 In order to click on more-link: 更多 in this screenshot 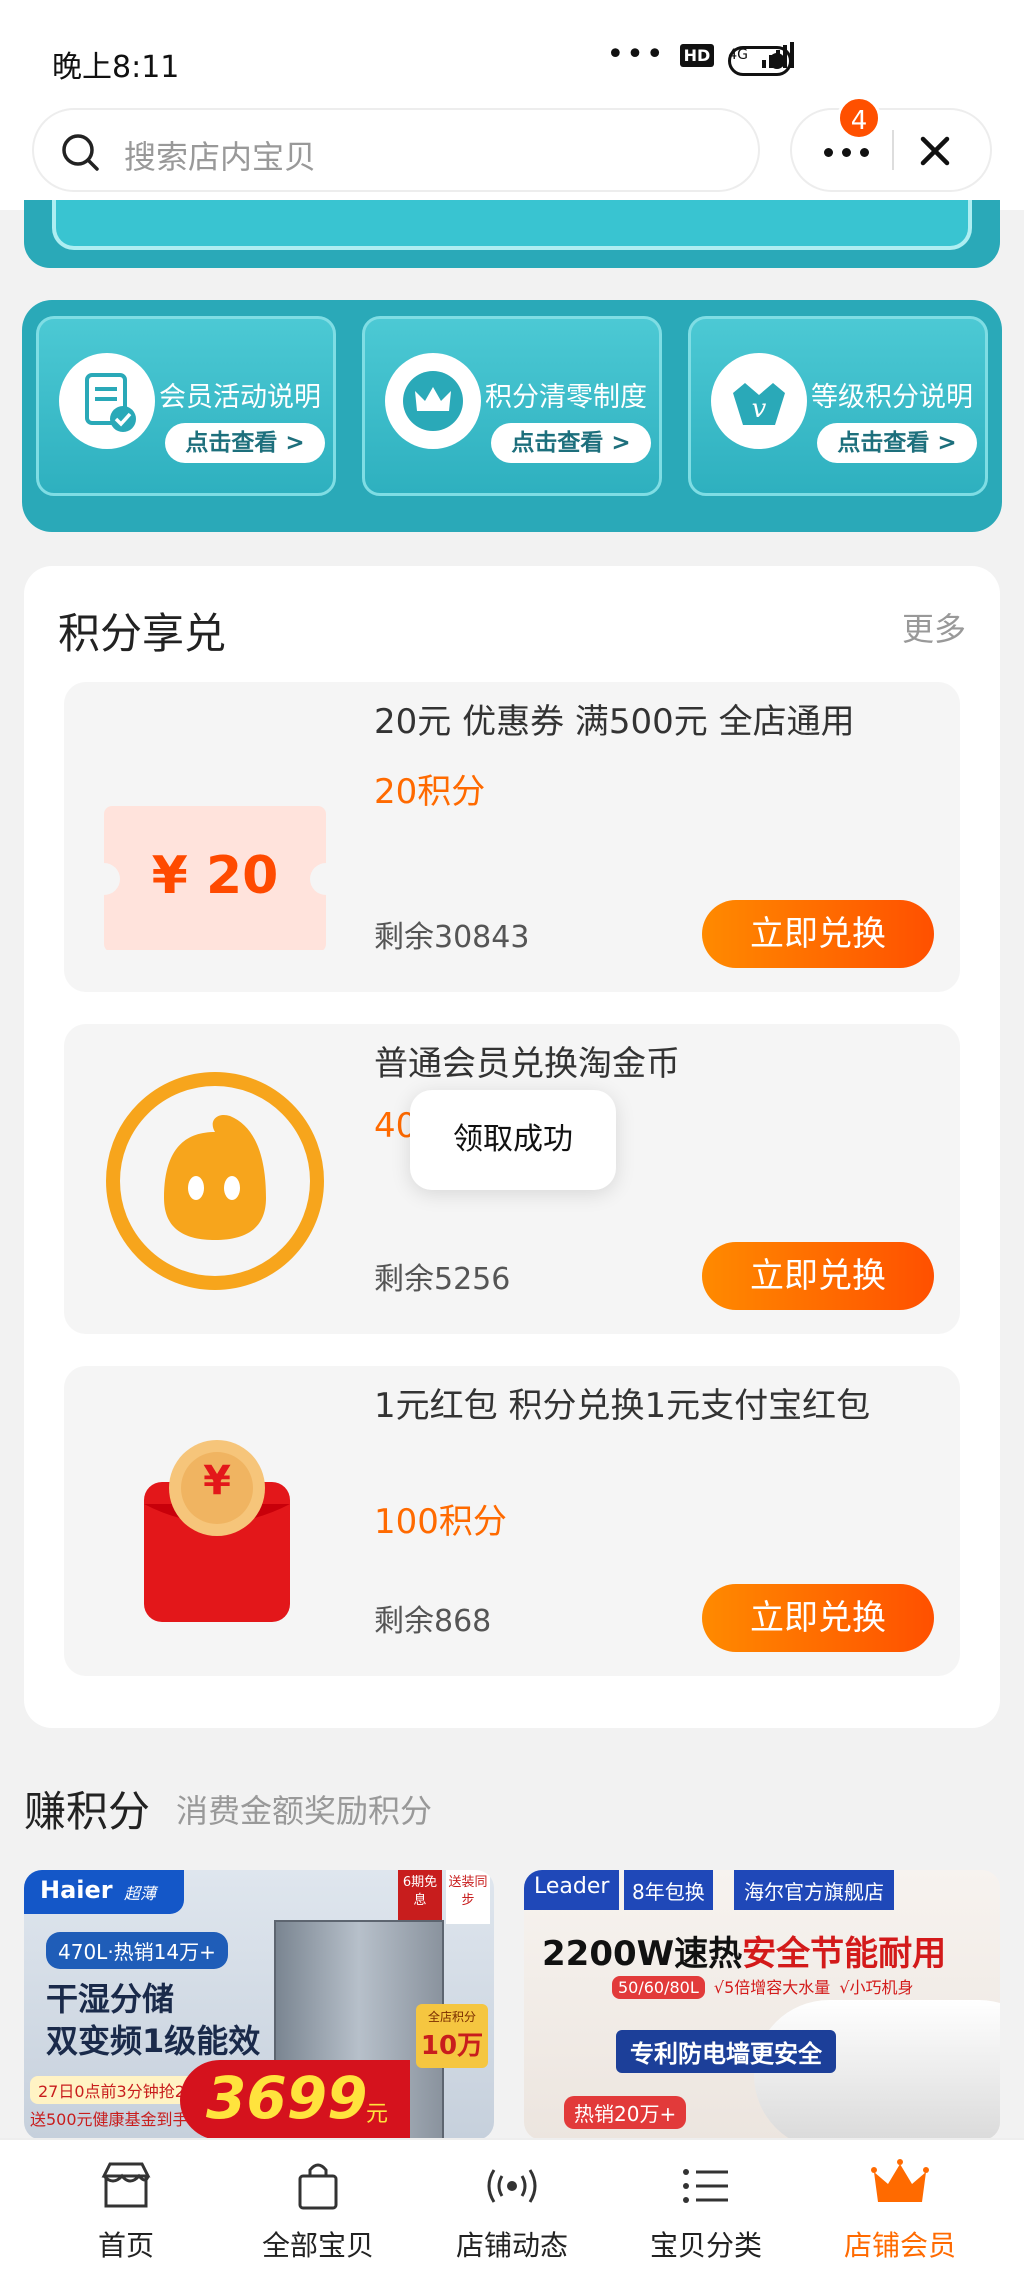, I will do `click(934, 627)`.